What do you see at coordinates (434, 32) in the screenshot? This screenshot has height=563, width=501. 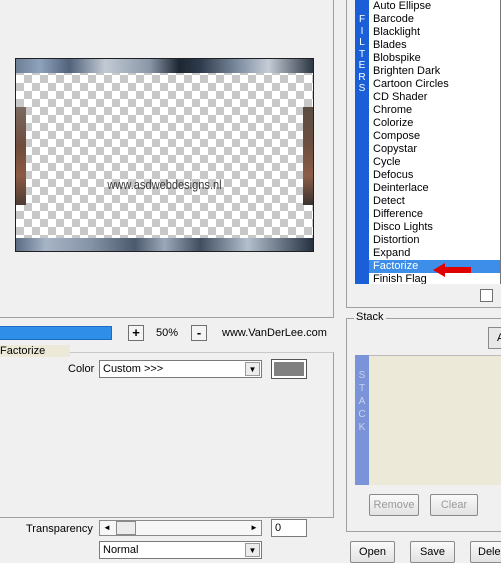 I see `filter-item: Blacklight` at bounding box center [434, 32].